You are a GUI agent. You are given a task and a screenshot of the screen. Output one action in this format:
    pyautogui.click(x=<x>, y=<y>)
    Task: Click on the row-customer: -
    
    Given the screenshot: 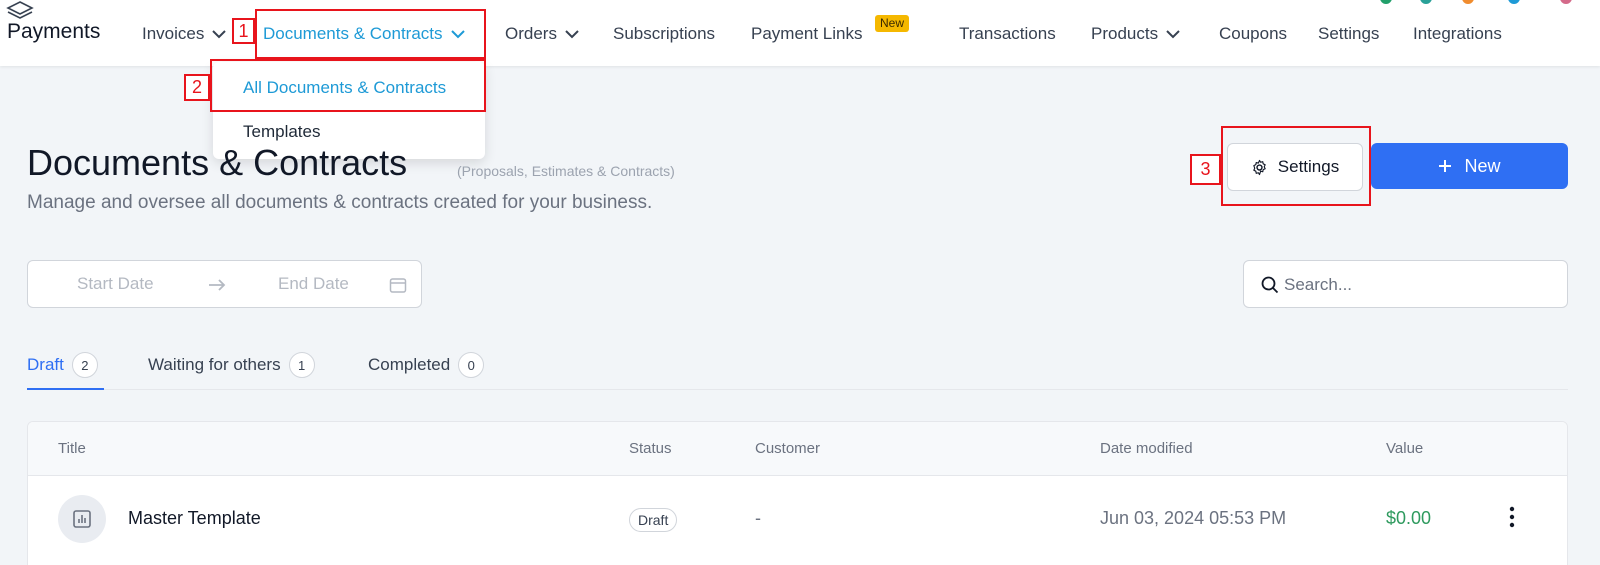 What is the action you would take?
    pyautogui.click(x=758, y=518)
    